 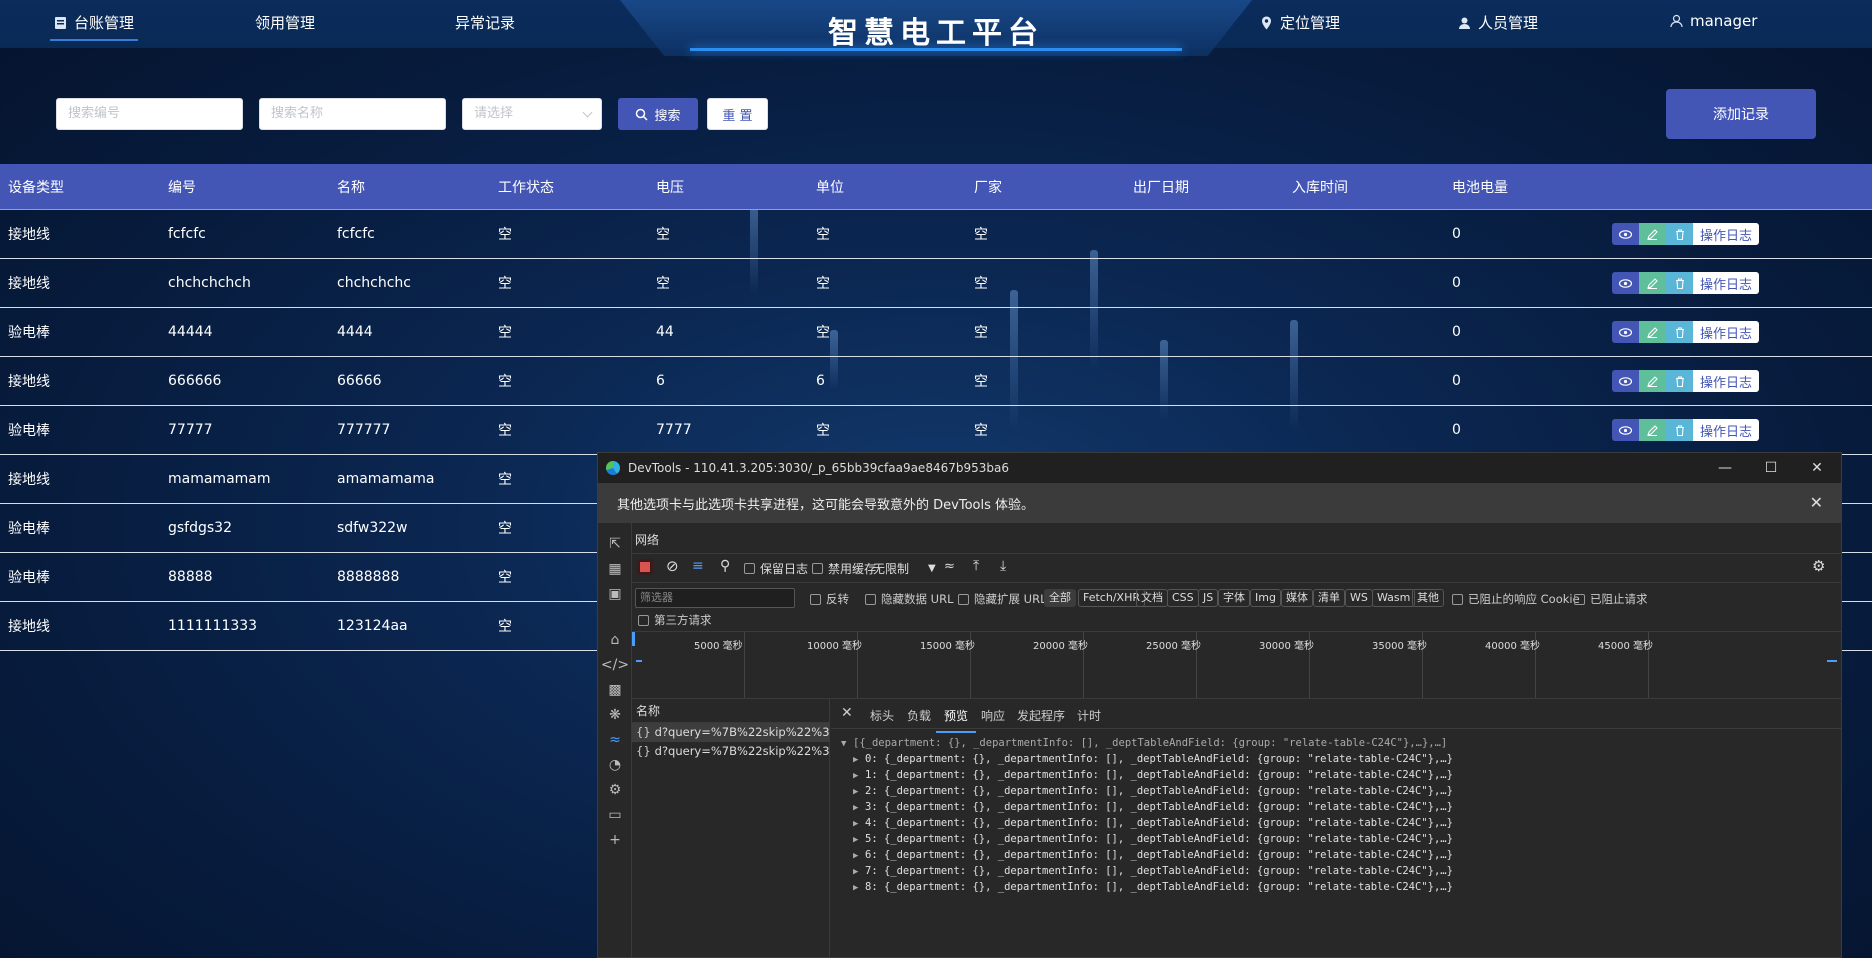 What do you see at coordinates (1394, 598) in the screenshot?
I see `filter-type-wasm: Wasm` at bounding box center [1394, 598].